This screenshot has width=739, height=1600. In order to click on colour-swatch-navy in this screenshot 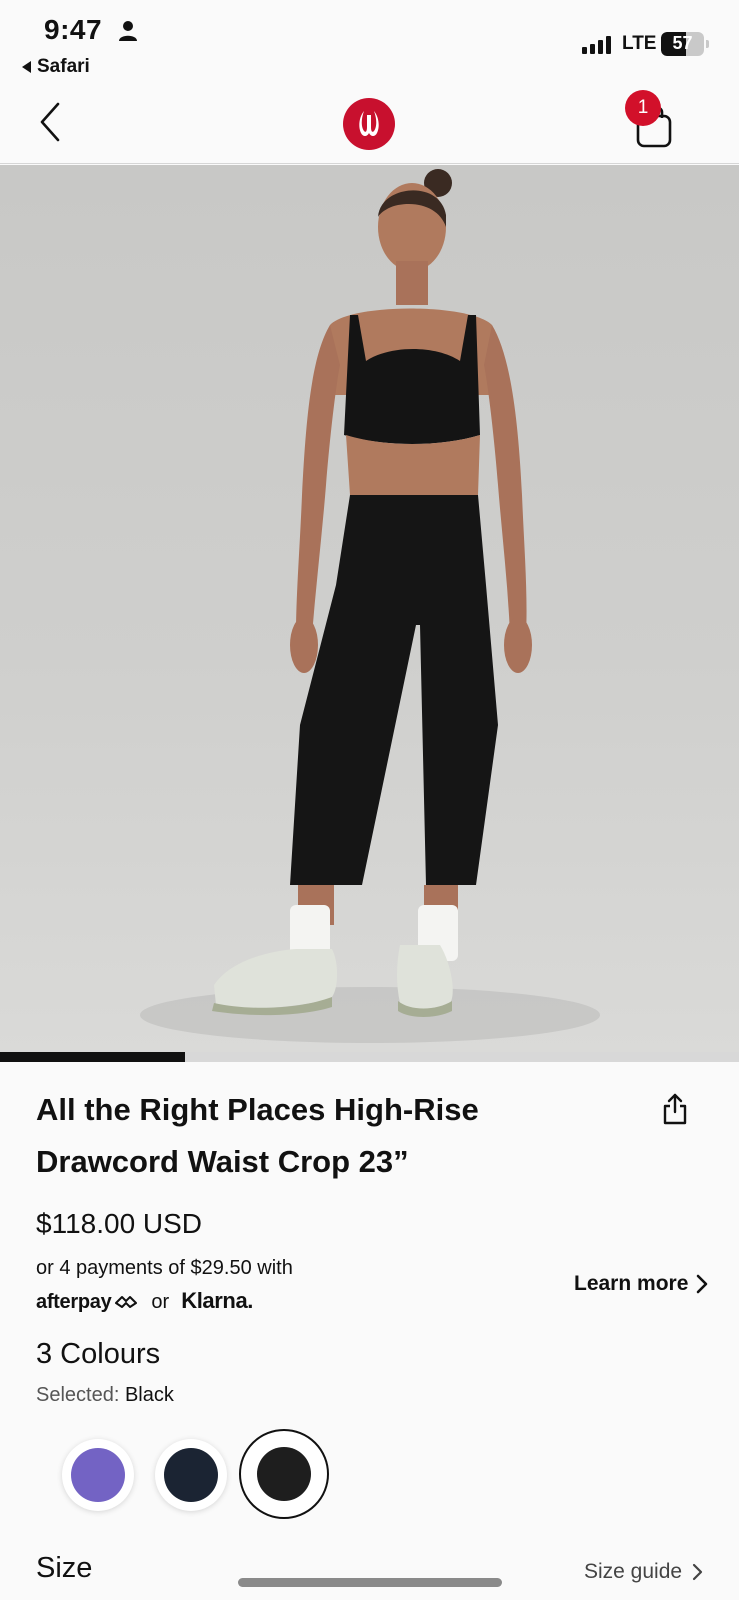, I will do `click(191, 1475)`.